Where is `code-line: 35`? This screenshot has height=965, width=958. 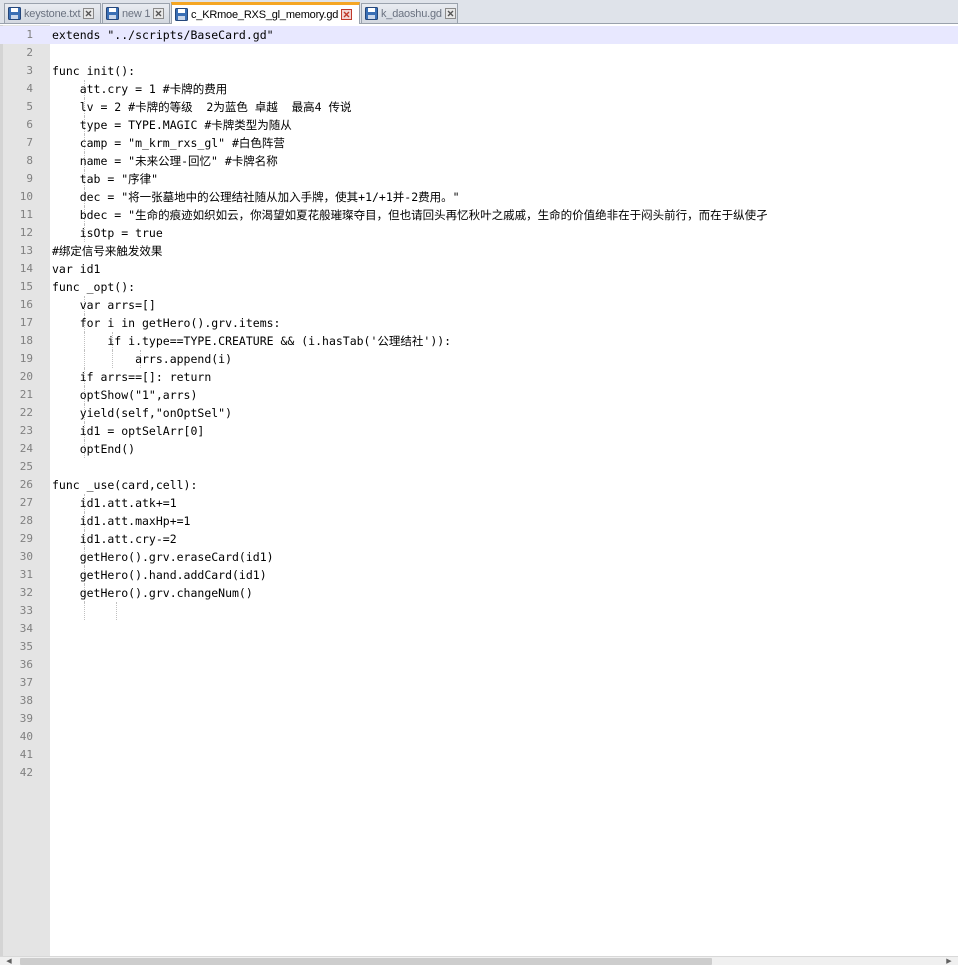 code-line: 35 is located at coordinates (479, 647).